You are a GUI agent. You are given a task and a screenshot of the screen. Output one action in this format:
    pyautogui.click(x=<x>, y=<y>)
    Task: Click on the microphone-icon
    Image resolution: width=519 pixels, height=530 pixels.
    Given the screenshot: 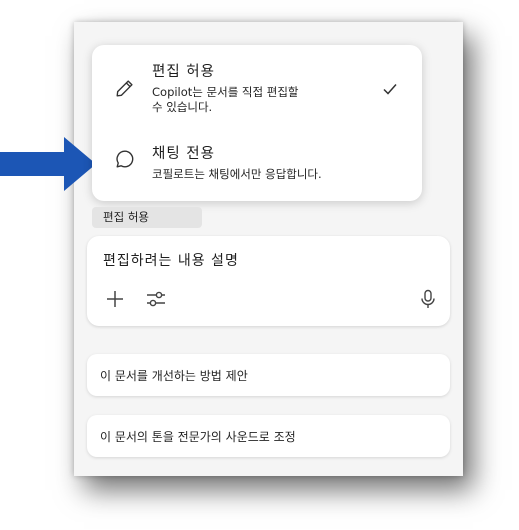 What is the action you would take?
    pyautogui.click(x=428, y=299)
    